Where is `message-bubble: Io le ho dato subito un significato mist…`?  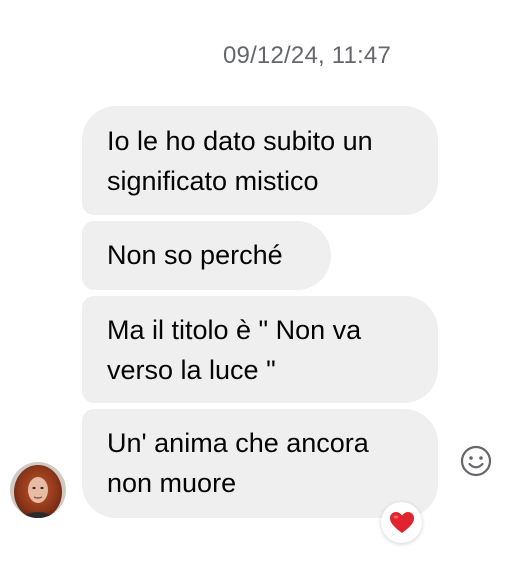 message-bubble: Io le ho dato subito un significato mist… is located at coordinates (260, 160).